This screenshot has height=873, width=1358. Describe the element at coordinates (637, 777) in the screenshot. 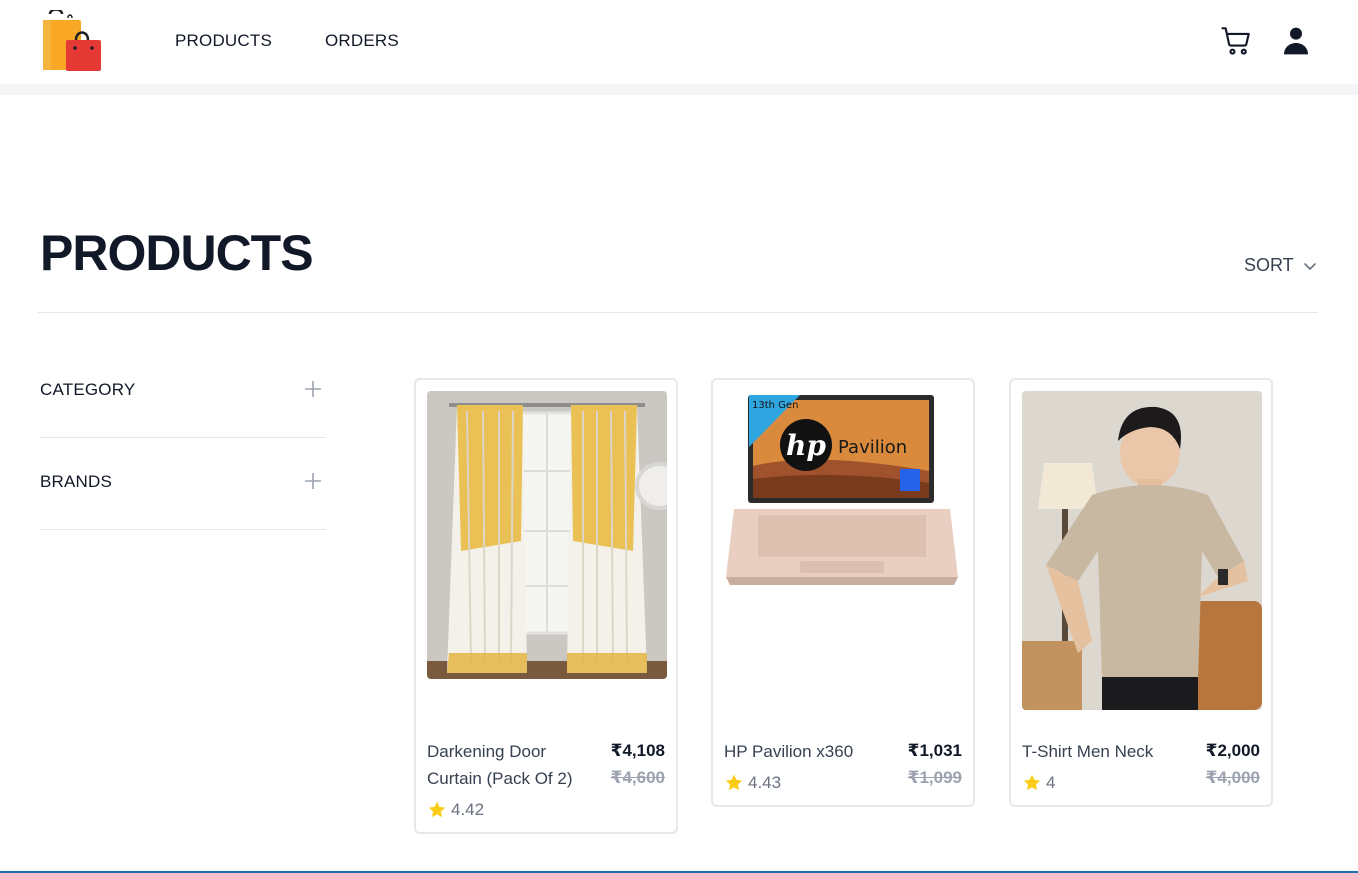

I see `product-old-price: ₹4,600` at that location.